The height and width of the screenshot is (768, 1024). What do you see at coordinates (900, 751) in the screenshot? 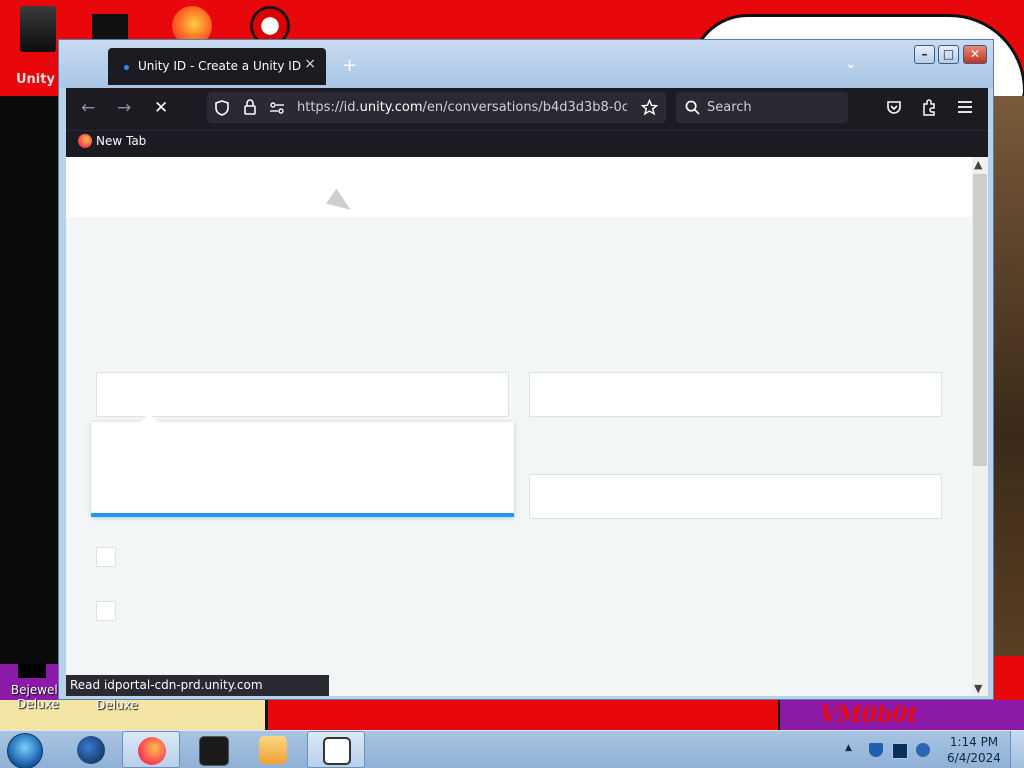
I see `network-icon` at bounding box center [900, 751].